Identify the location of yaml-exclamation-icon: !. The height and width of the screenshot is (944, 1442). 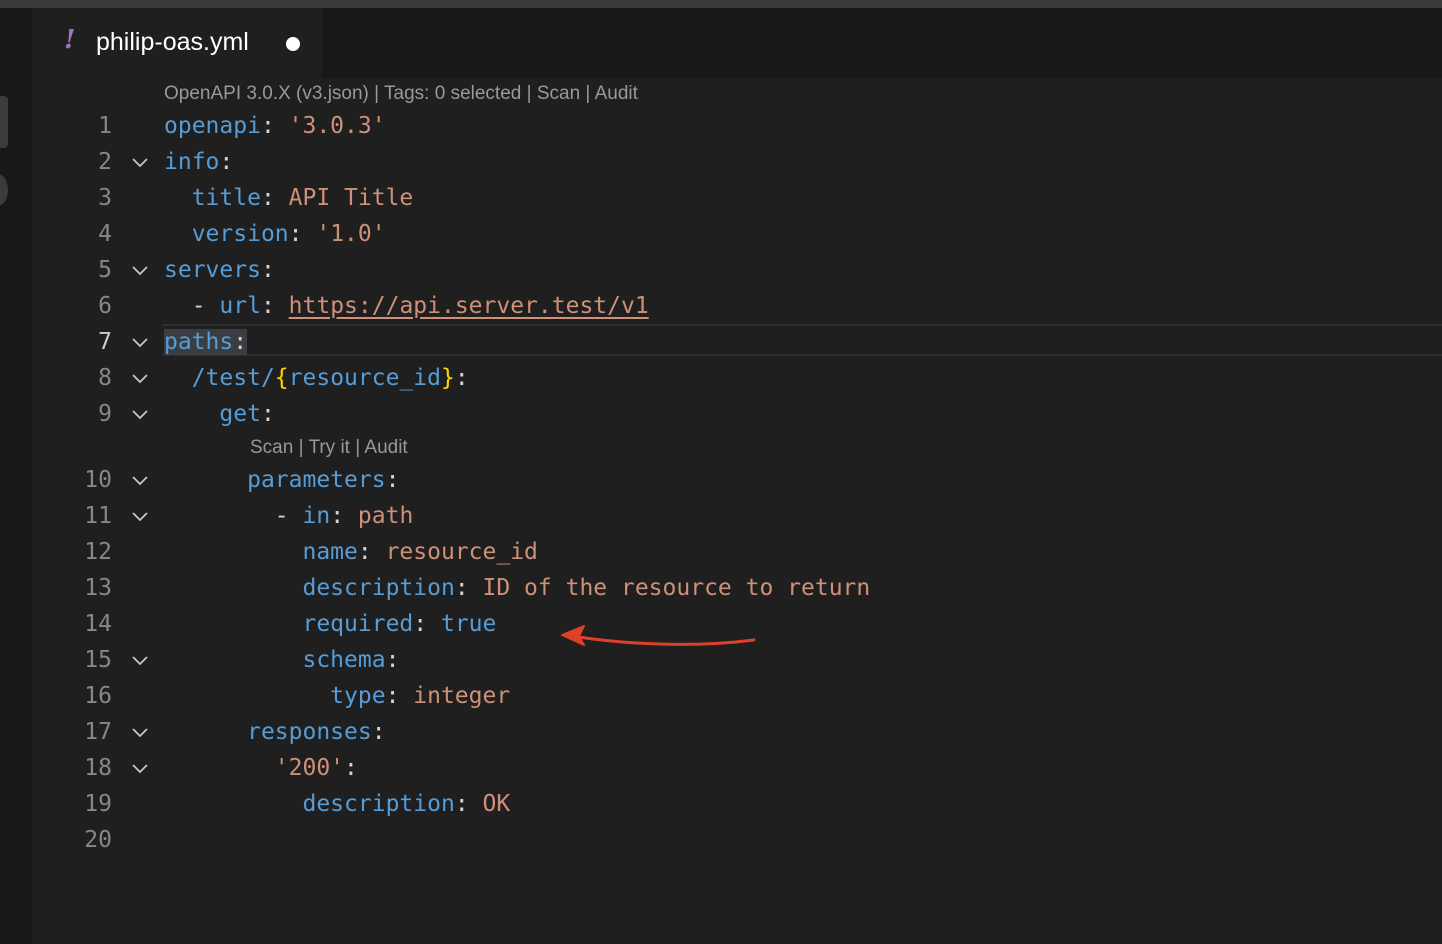
(70, 40).